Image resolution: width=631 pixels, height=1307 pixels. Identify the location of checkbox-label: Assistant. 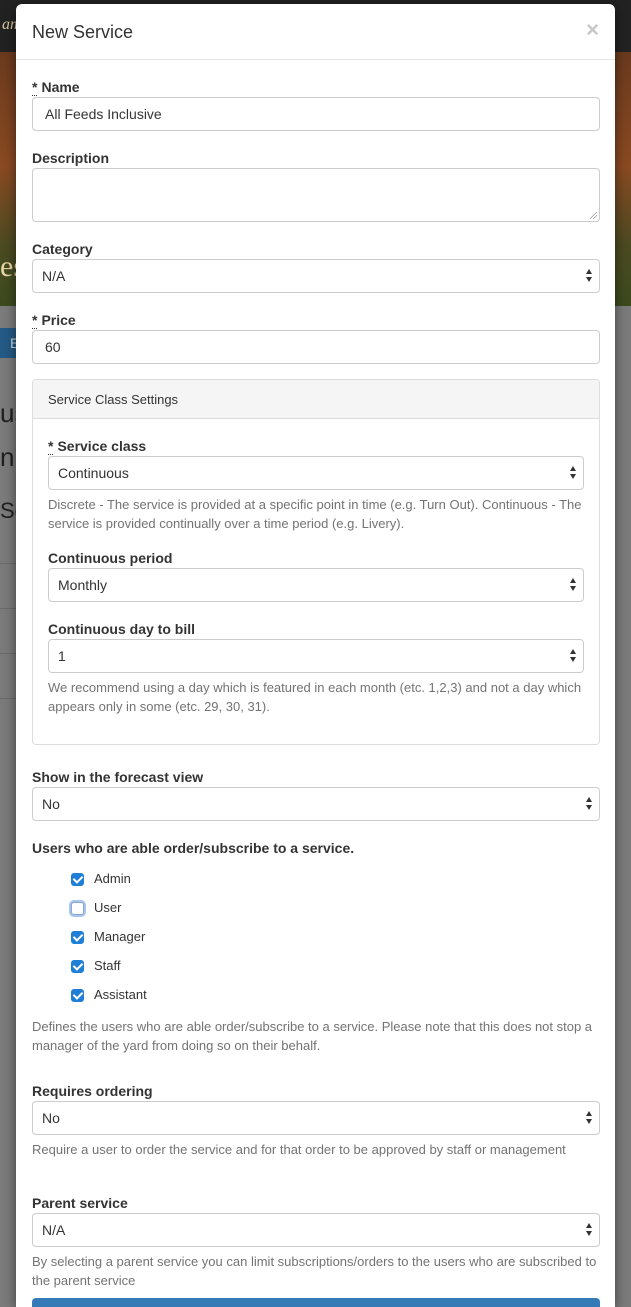
(120, 994).